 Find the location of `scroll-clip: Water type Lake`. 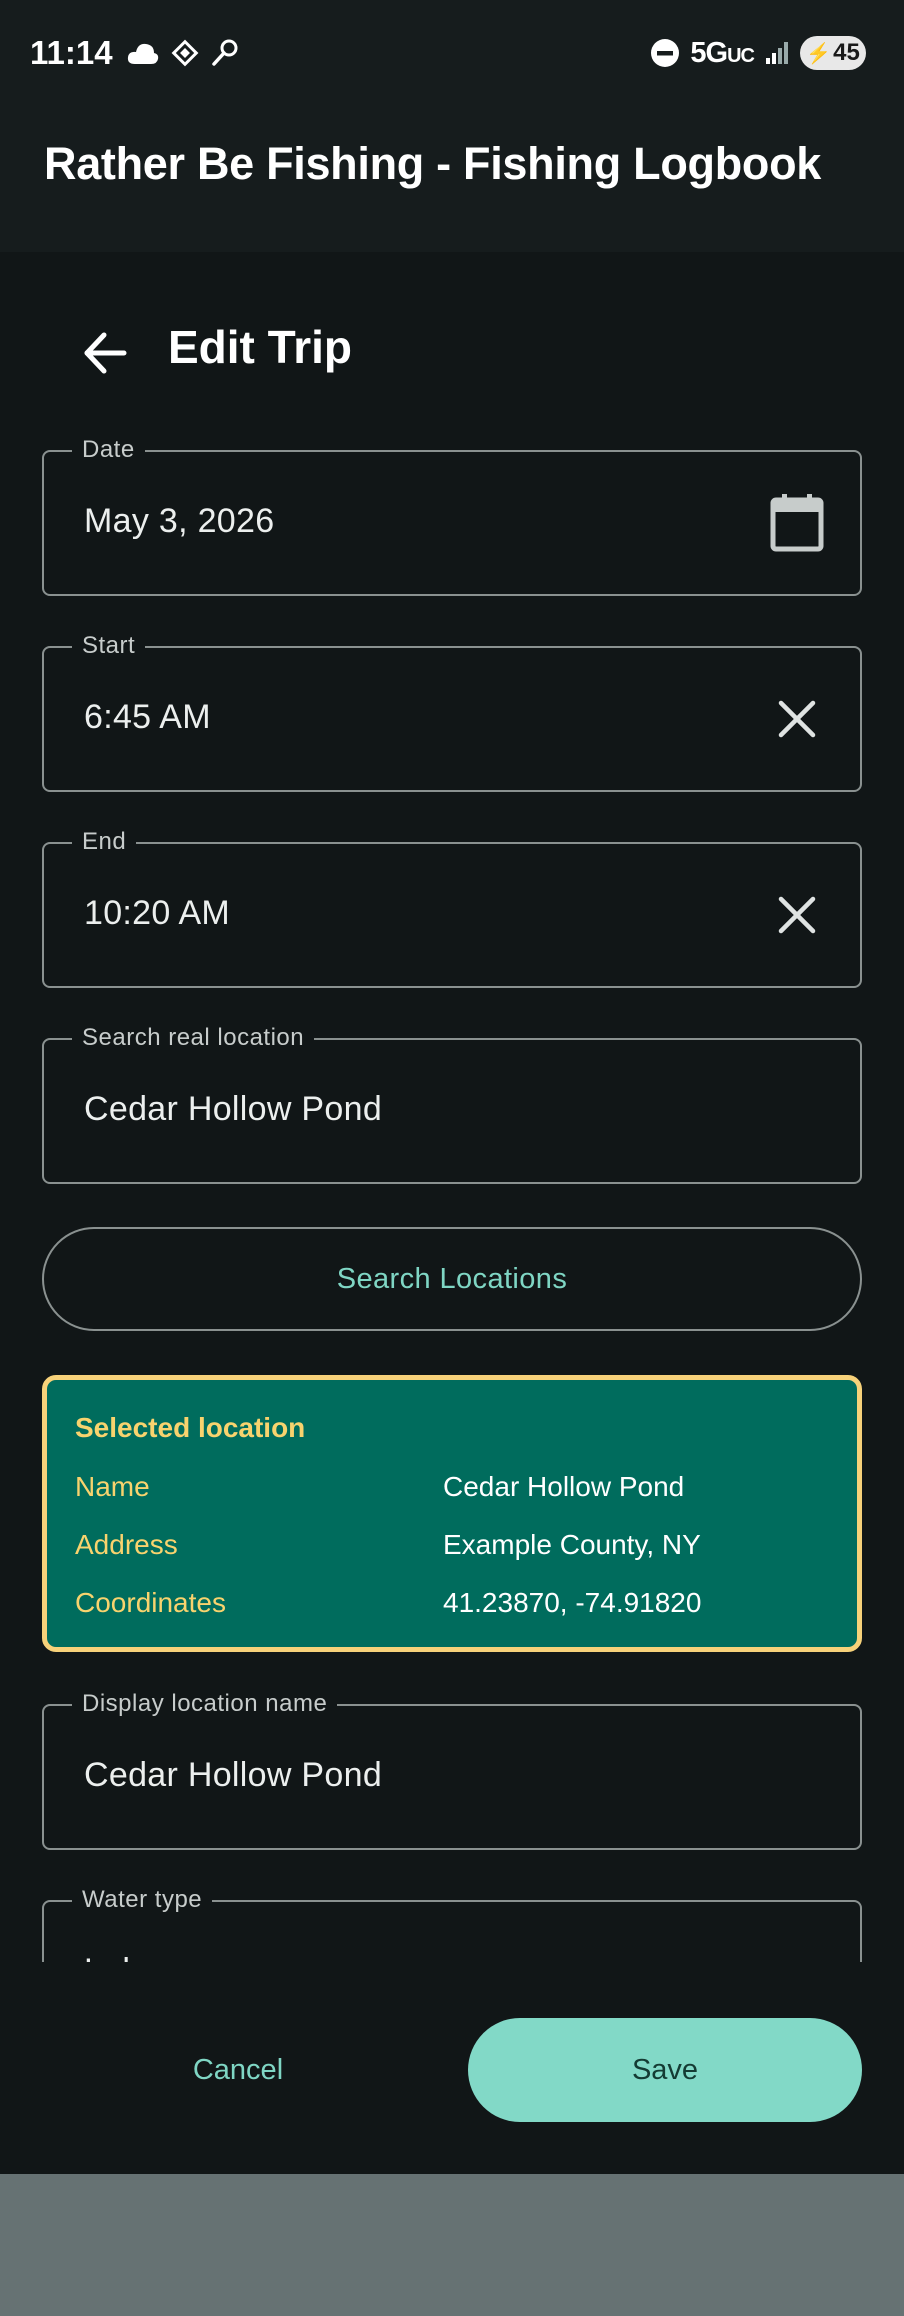

scroll-clip: Water type Lake is located at coordinates (452, 1921).